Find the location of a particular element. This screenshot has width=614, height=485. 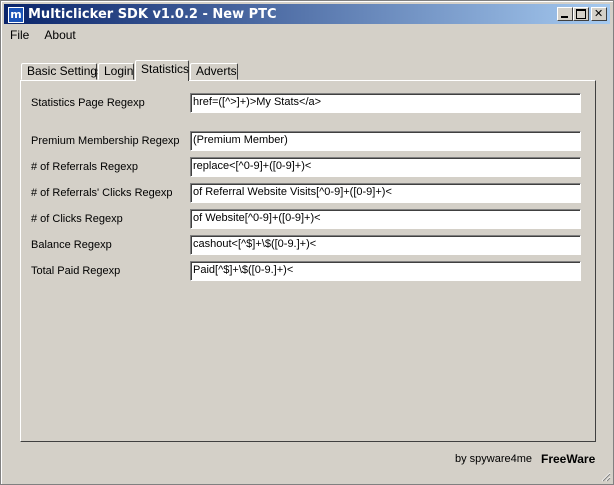

referrals-clicks-regexp-label: # of Referrals' Clicks Regexp is located at coordinates (102, 193).